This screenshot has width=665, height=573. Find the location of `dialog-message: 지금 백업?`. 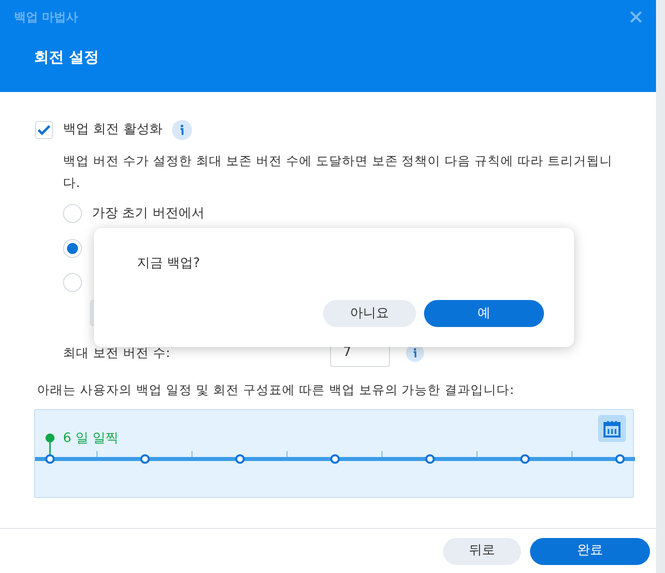

dialog-message: 지금 백업? is located at coordinates (169, 264).